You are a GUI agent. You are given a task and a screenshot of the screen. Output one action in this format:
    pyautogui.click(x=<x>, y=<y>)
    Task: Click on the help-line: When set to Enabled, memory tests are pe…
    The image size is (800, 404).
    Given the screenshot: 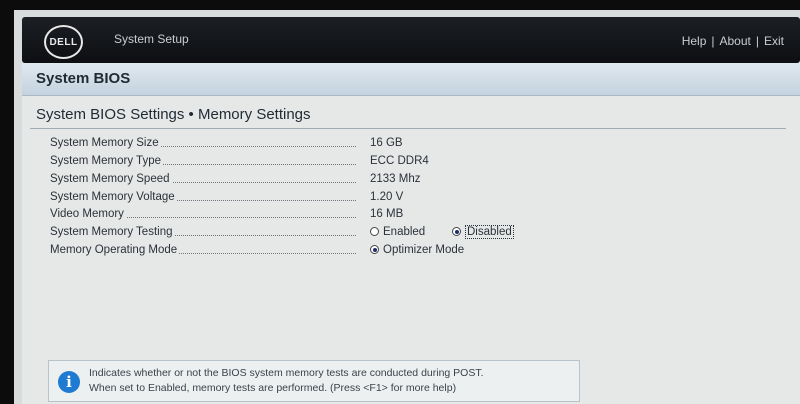 What is the action you would take?
    pyautogui.click(x=273, y=388)
    